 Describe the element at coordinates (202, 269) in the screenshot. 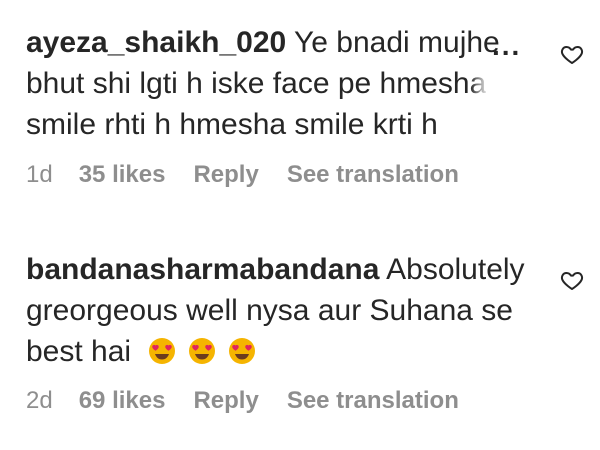

I see `comment-username: bandanasharmabandana` at that location.